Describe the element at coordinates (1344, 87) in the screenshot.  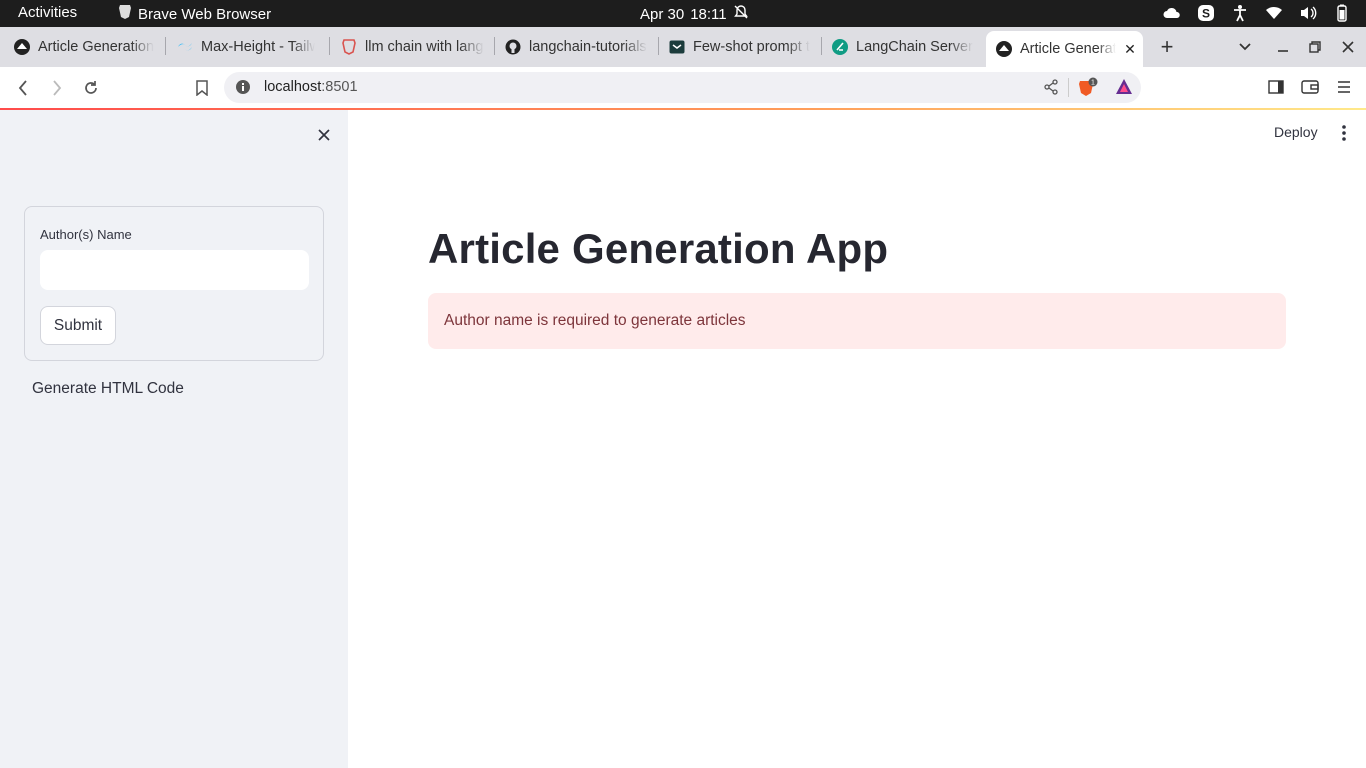
I see `main-menu-icon` at that location.